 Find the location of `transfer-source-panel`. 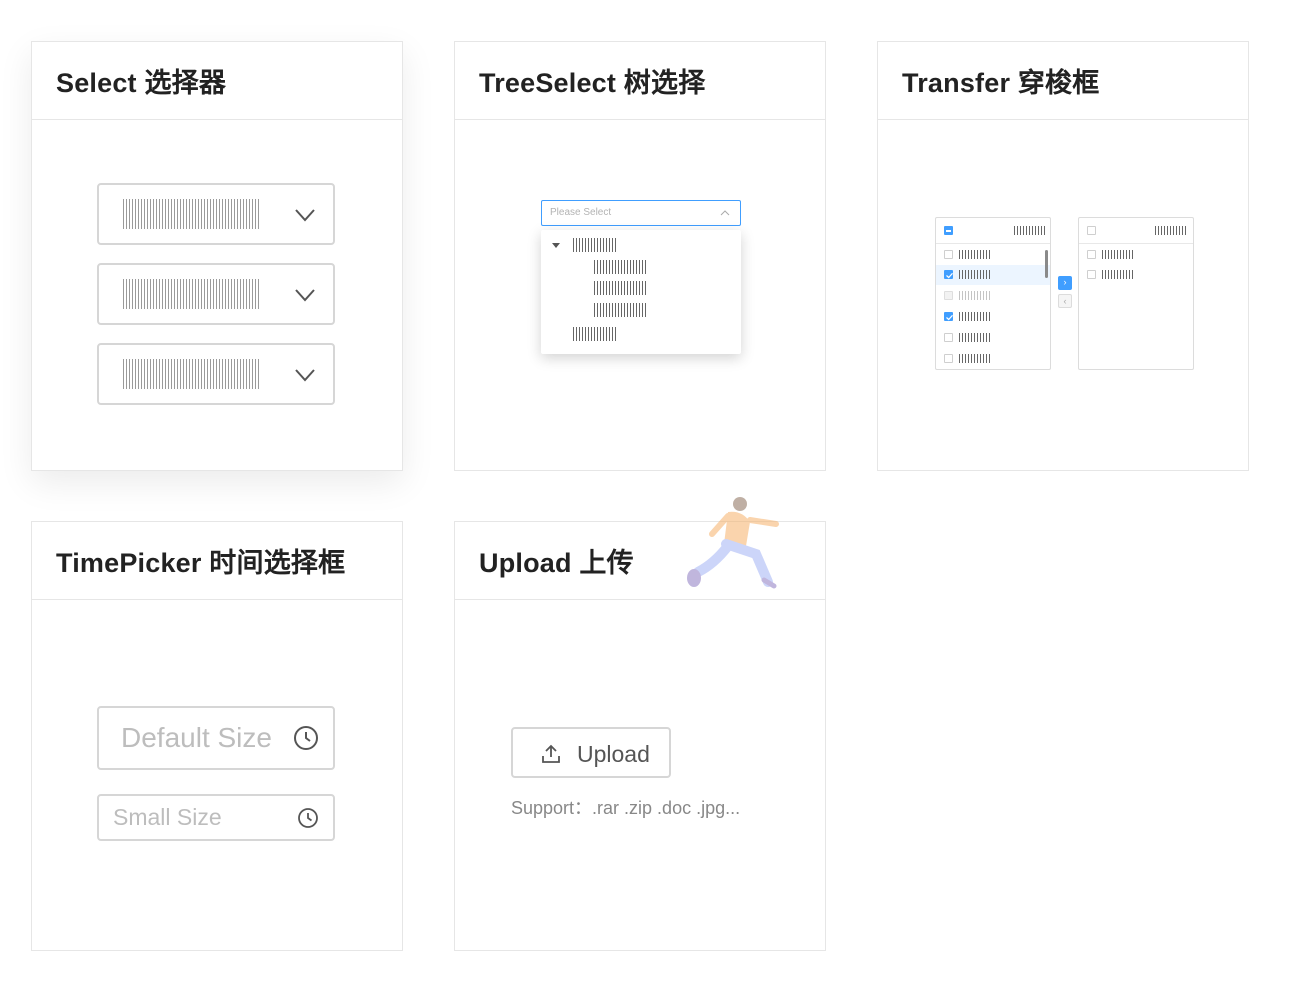

transfer-source-panel is located at coordinates (993, 293).